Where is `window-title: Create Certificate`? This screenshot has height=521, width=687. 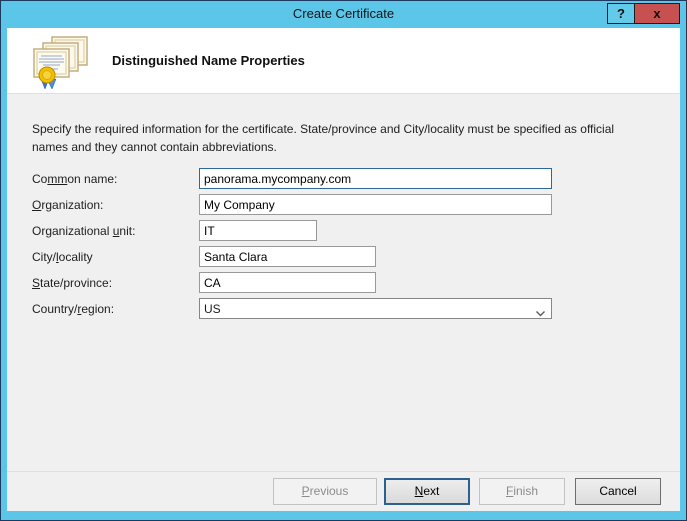 window-title: Create Certificate is located at coordinates (343, 13).